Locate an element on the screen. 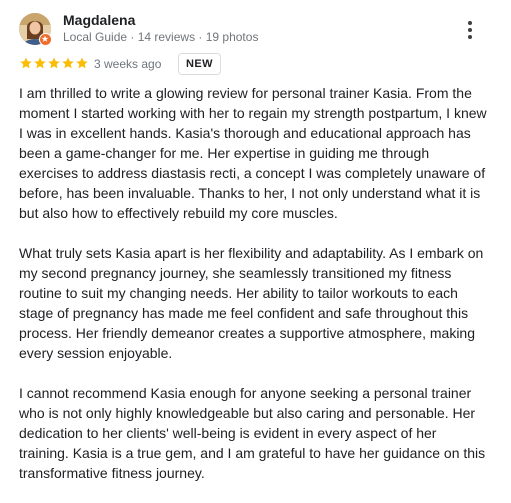  new-badge: NEW is located at coordinates (199, 64).